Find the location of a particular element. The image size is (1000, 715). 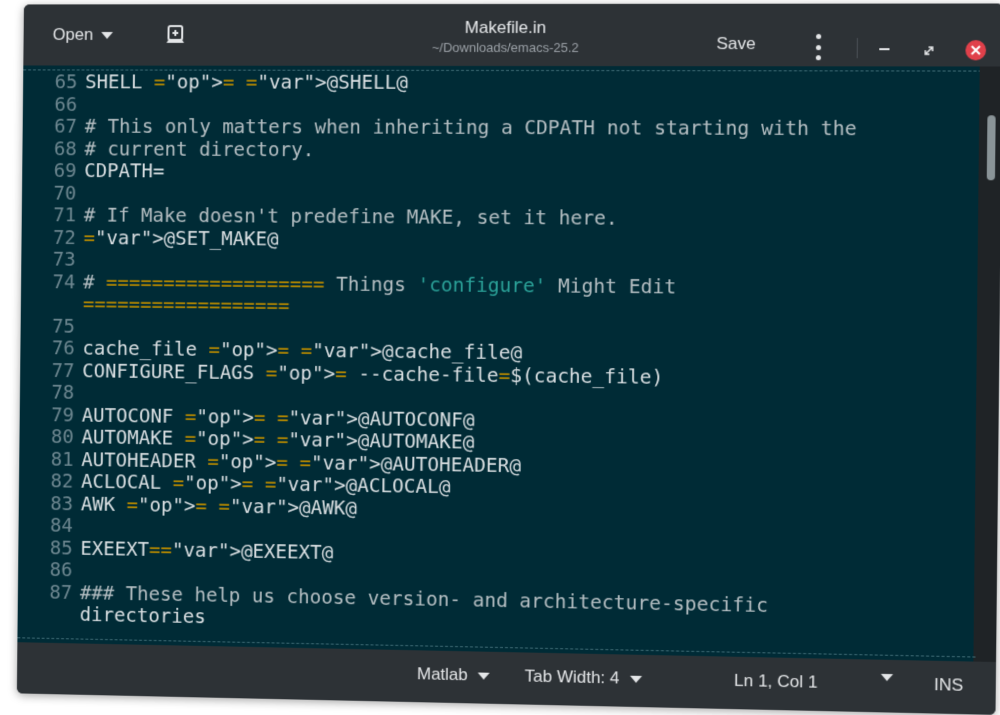

line-number: 87 is located at coordinates (53, 592).